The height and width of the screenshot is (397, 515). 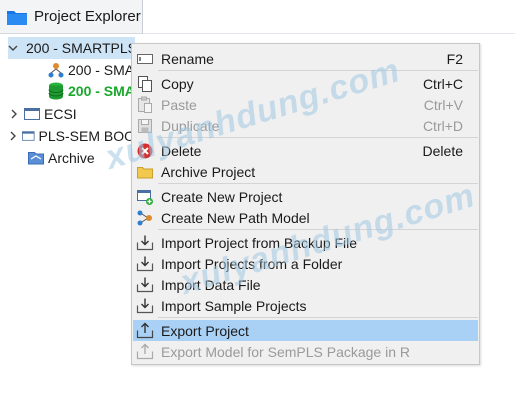 I want to click on menu-item-import-projects-from-folder: Import Projects from a Folder, so click(x=305, y=263).